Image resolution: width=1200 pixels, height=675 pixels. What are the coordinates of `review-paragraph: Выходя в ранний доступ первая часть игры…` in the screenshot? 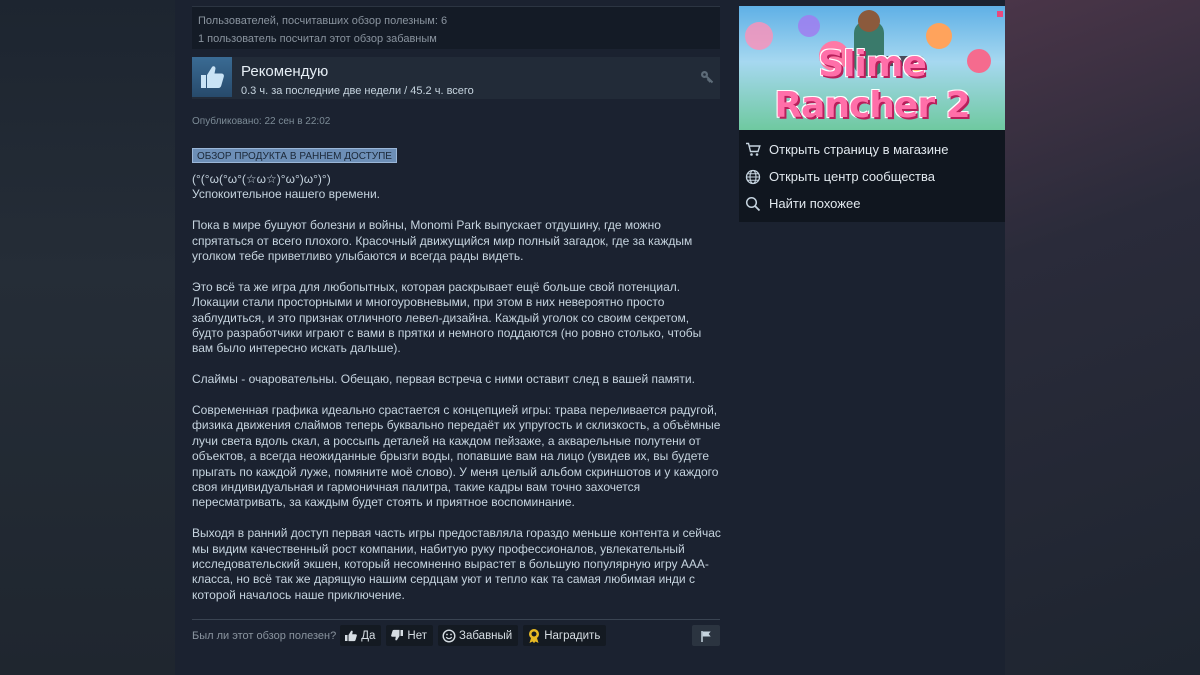 It's located at (456, 564).